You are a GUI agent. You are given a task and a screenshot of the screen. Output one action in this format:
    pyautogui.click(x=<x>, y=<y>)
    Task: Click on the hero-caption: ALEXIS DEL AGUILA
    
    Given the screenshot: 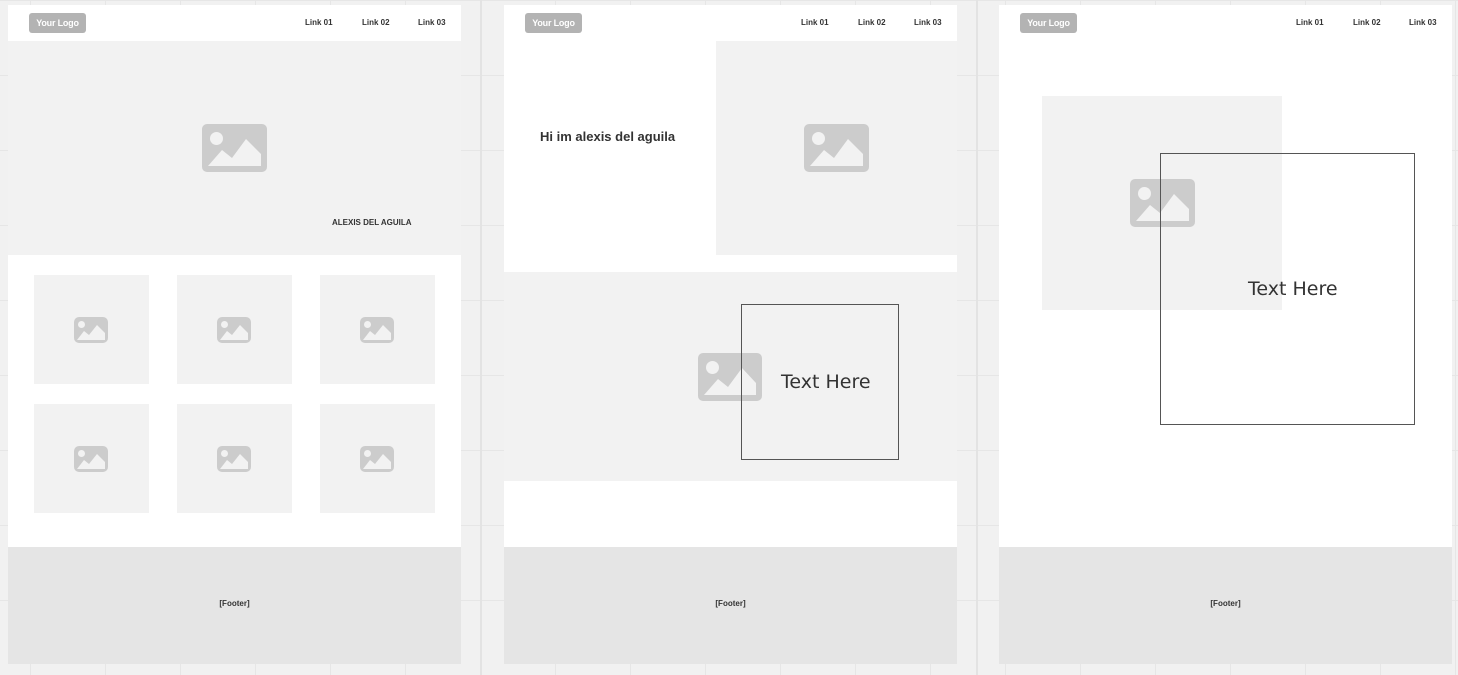 What is the action you would take?
    pyautogui.click(x=372, y=222)
    